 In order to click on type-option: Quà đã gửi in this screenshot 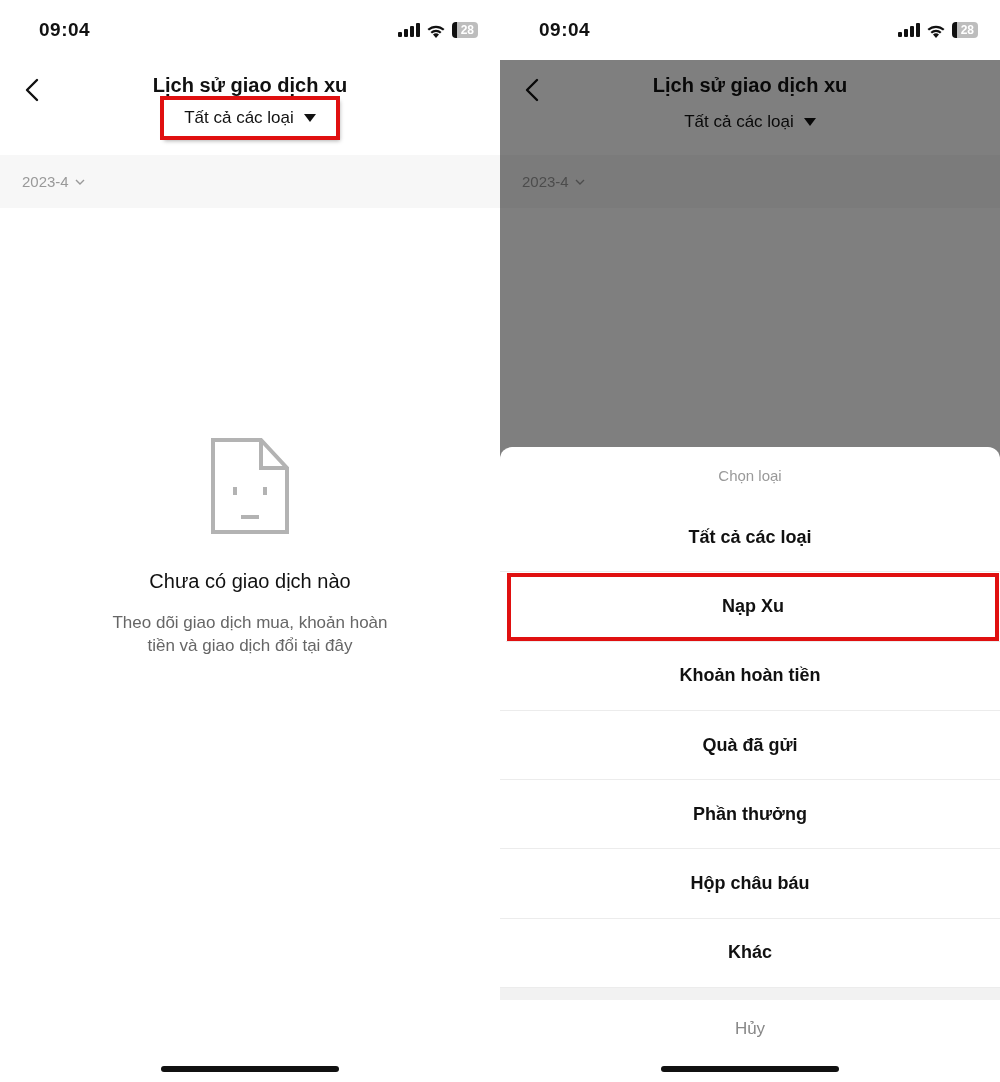, I will do `click(750, 745)`.